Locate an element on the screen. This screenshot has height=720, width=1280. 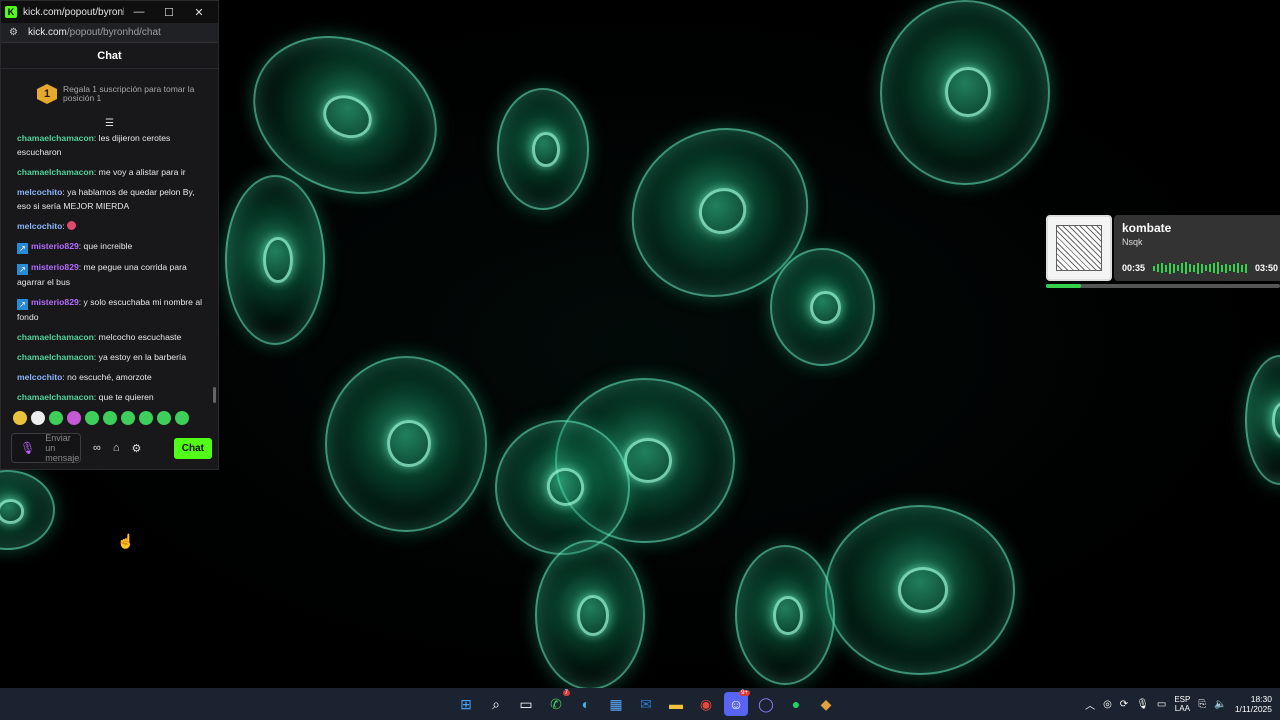
app-icon: ◯ is located at coordinates (766, 704).